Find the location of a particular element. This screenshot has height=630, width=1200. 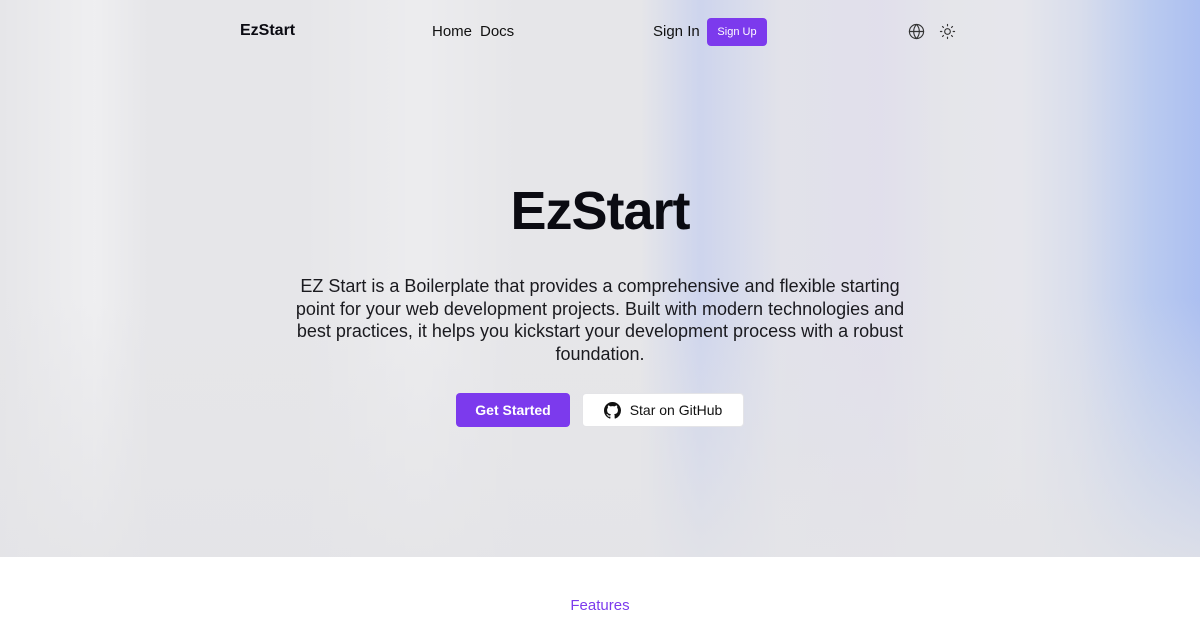

features-eyebrow: Features is located at coordinates (600, 605).